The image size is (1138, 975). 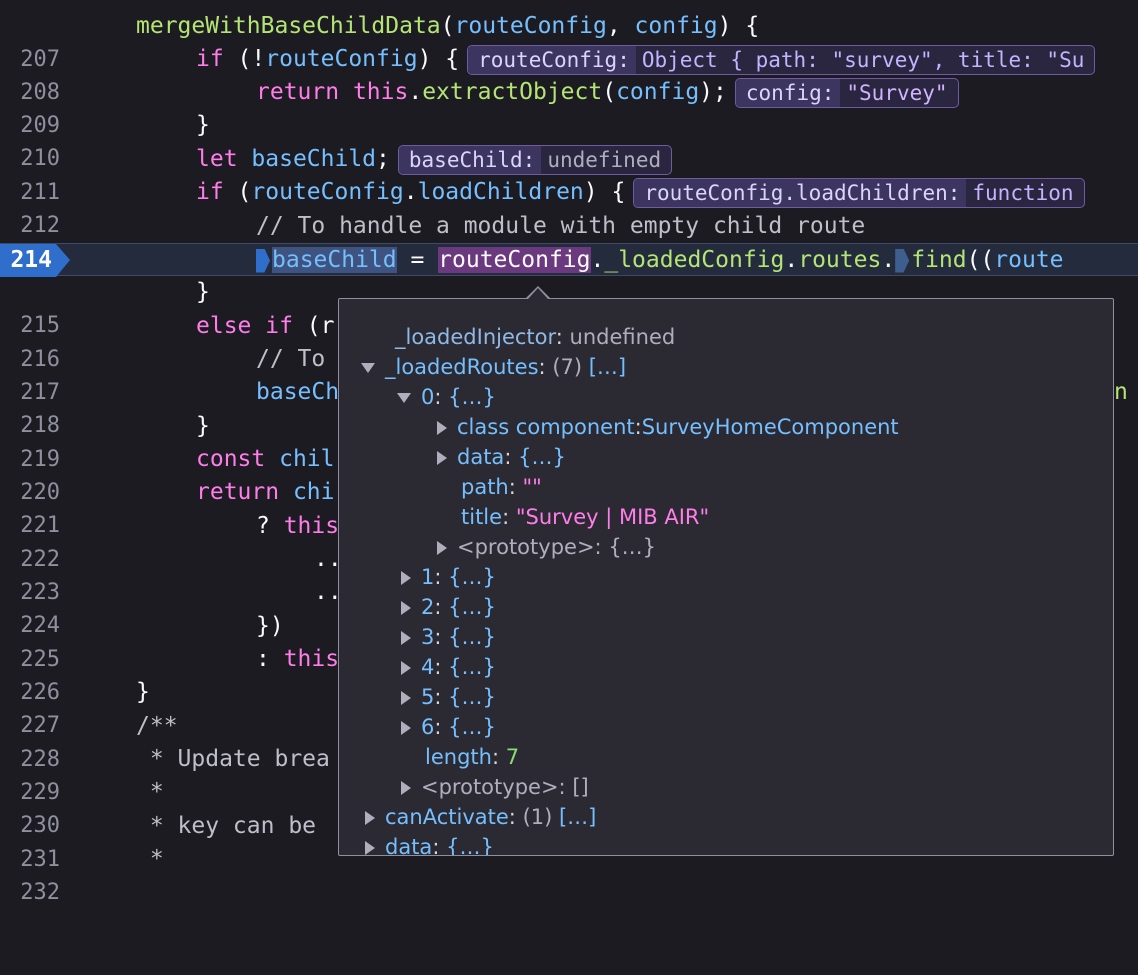 What do you see at coordinates (30, 892) in the screenshot?
I see `line-number: 232` at bounding box center [30, 892].